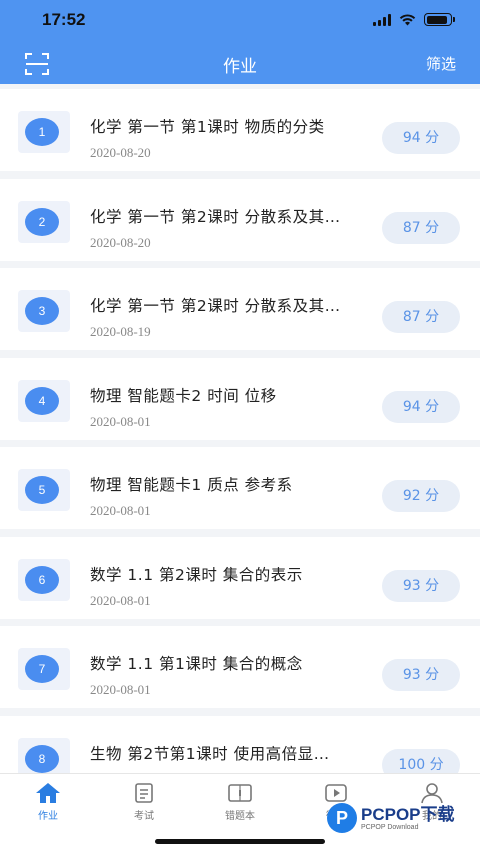 The height and width of the screenshot is (853, 480). What do you see at coordinates (64, 19) in the screenshot?
I see `status-time: 17:52` at bounding box center [64, 19].